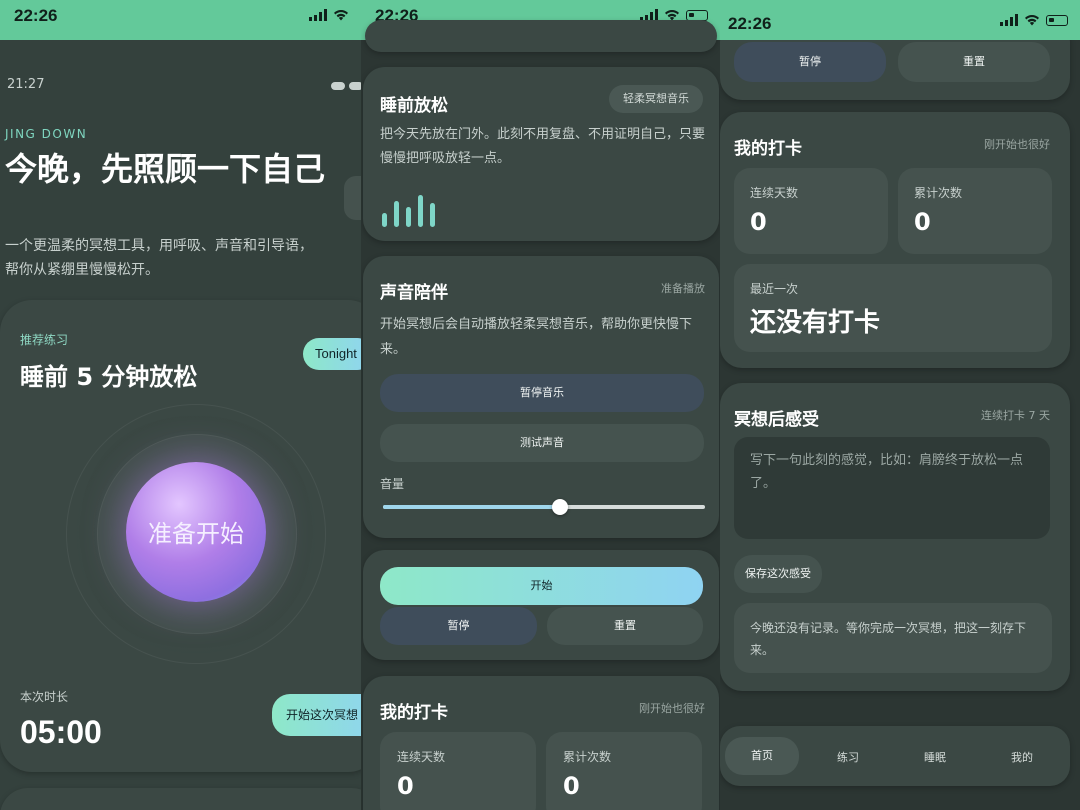  What do you see at coordinates (26, 84) in the screenshot?
I see `inner-time: 21:27` at bounding box center [26, 84].